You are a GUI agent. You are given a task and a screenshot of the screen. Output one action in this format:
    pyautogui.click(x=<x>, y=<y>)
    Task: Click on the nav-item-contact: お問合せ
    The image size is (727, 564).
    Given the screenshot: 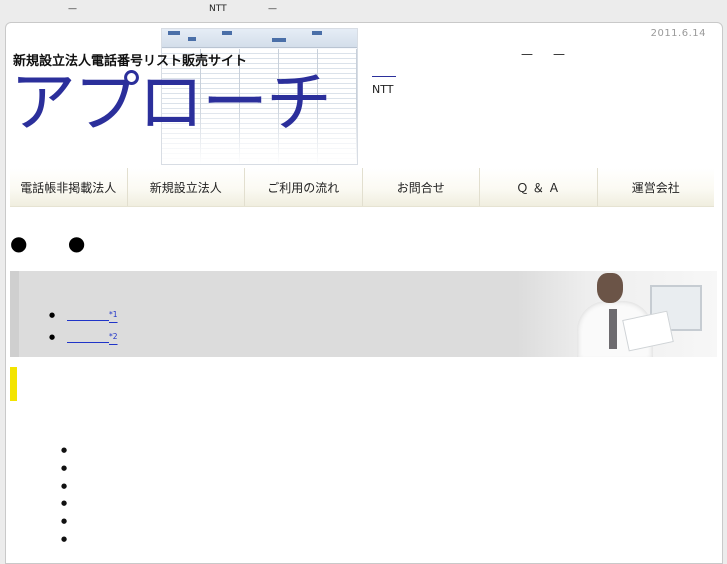 What is the action you would take?
    pyautogui.click(x=421, y=187)
    